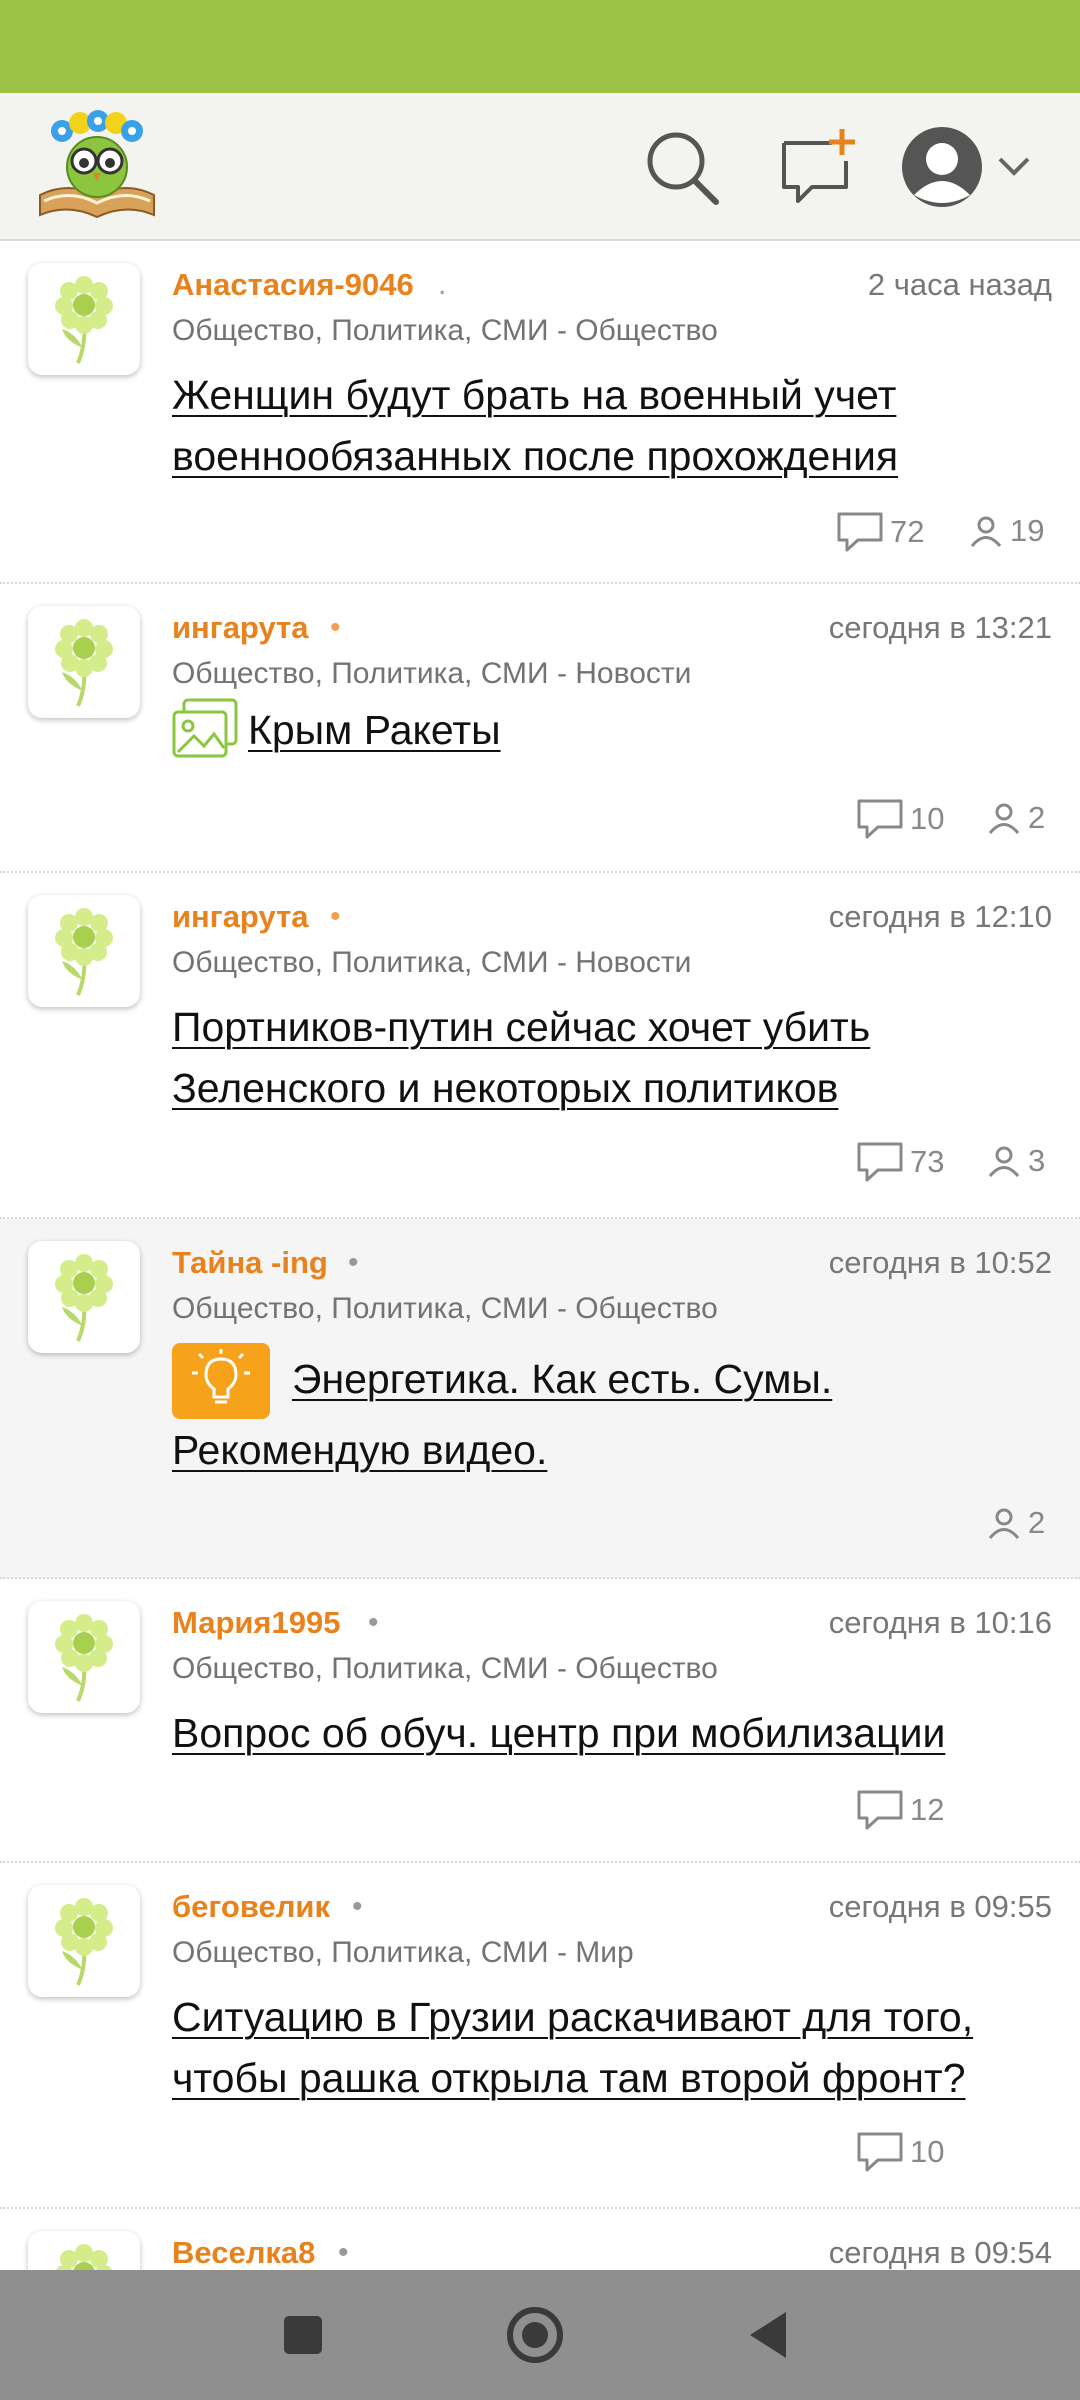  Describe the element at coordinates (940, 916) in the screenshot. I see `post-time: сегодня в 12:10` at that location.